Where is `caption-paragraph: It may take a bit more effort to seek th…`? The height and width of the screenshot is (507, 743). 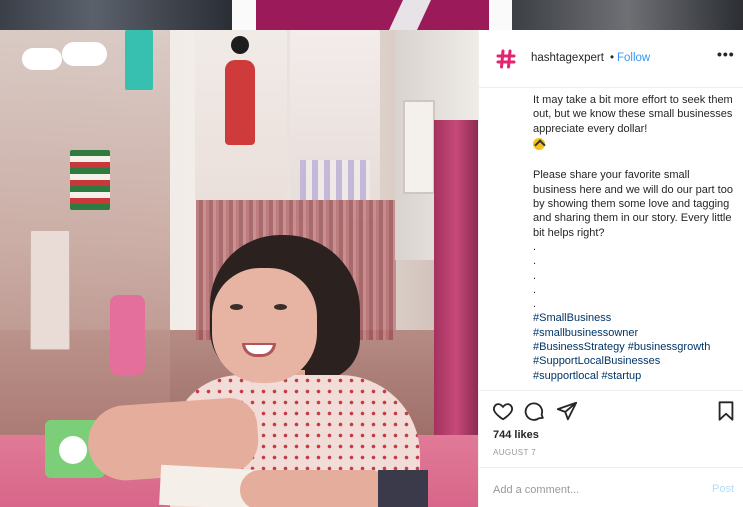
caption-paragraph: It may take a bit more effort to seek th… is located at coordinates (633, 114).